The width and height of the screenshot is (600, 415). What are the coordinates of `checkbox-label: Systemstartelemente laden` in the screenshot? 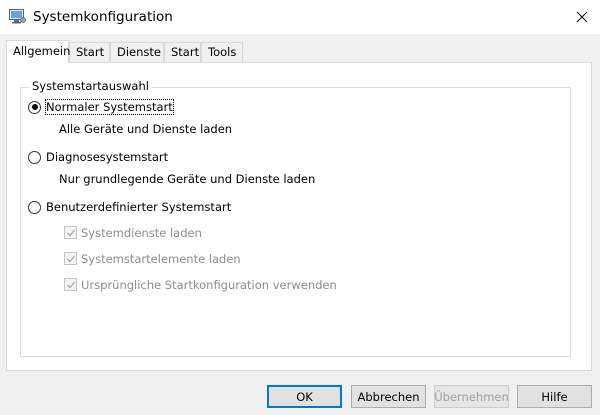 It's located at (161, 258).